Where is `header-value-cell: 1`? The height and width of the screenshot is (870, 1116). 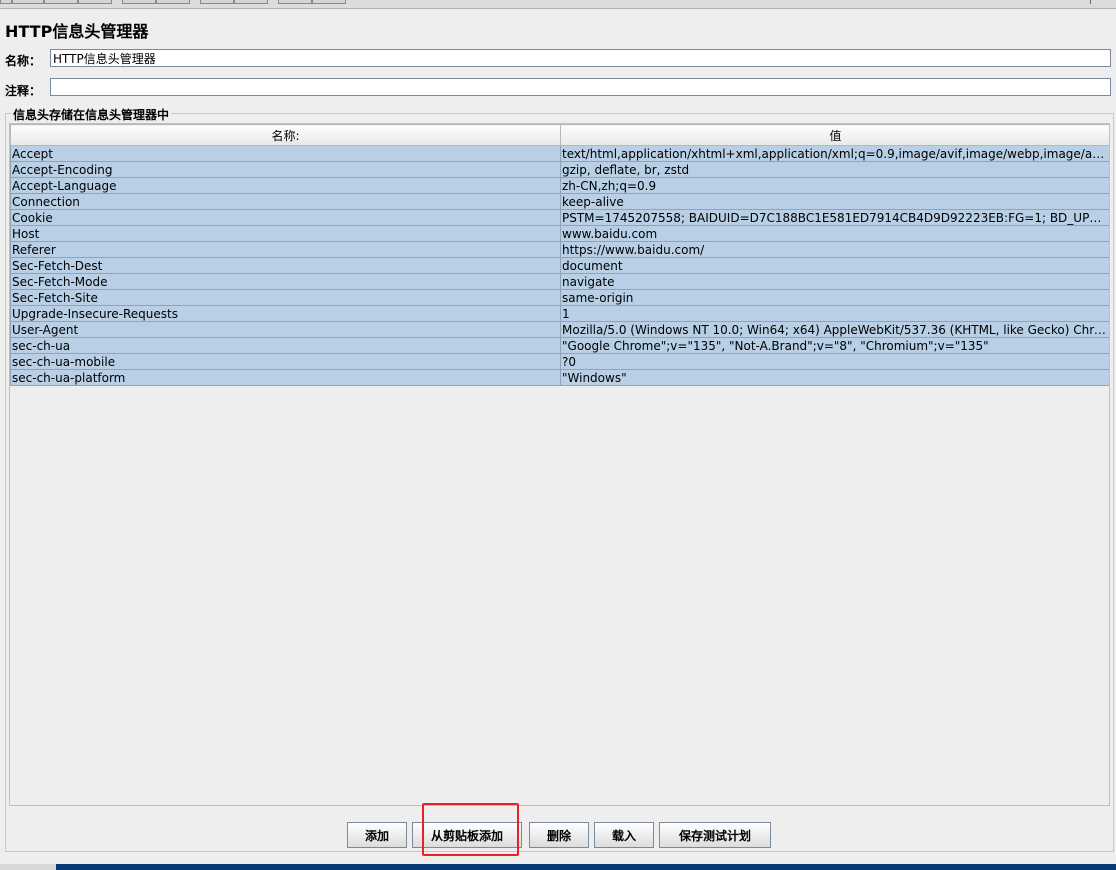
header-value-cell: 1 is located at coordinates (834, 313).